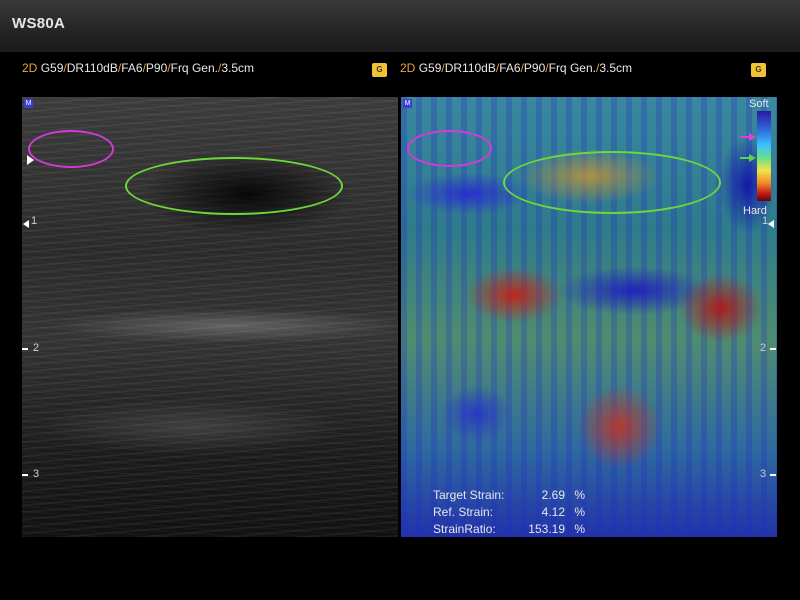 The image size is (800, 600). Describe the element at coordinates (748, 137) in the screenshot. I see `reference-arrow-icon` at that location.